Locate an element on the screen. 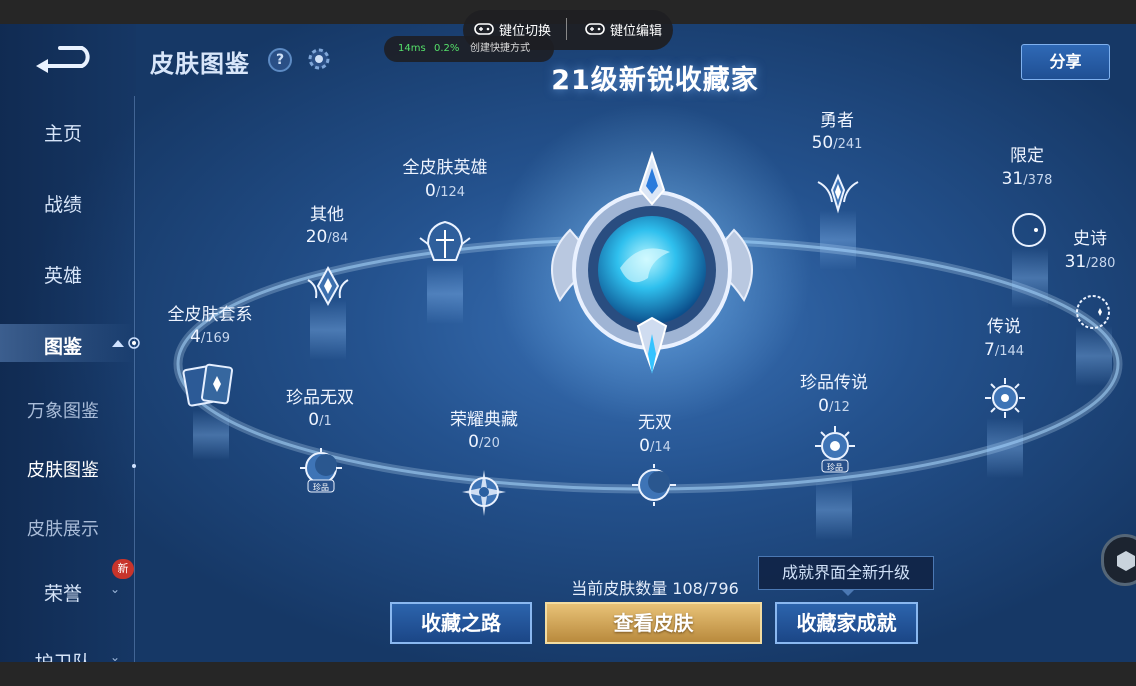  sidebar-divider is located at coordinates (134, 379).